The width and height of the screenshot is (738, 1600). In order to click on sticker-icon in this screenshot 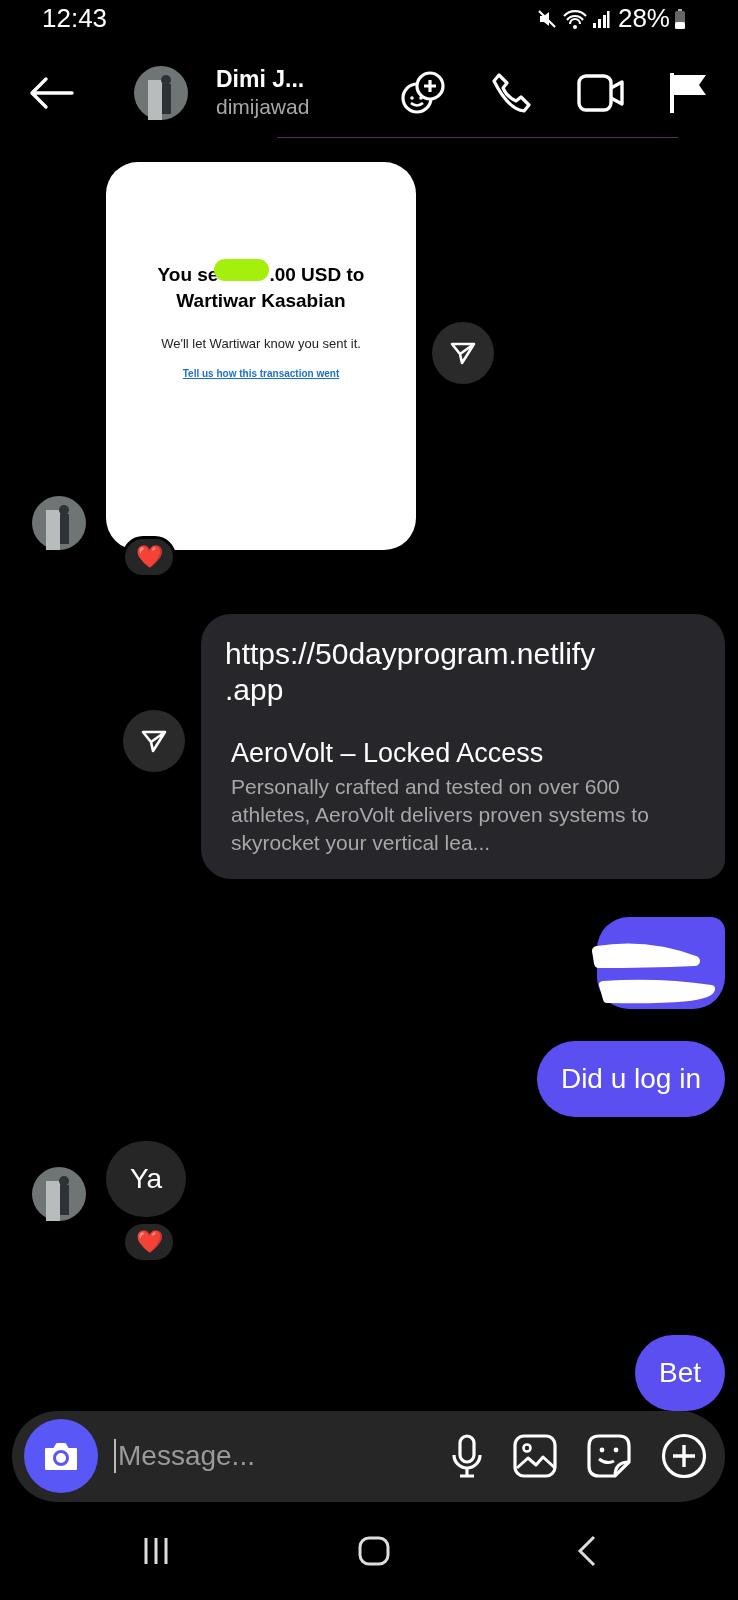, I will do `click(609, 1456)`.